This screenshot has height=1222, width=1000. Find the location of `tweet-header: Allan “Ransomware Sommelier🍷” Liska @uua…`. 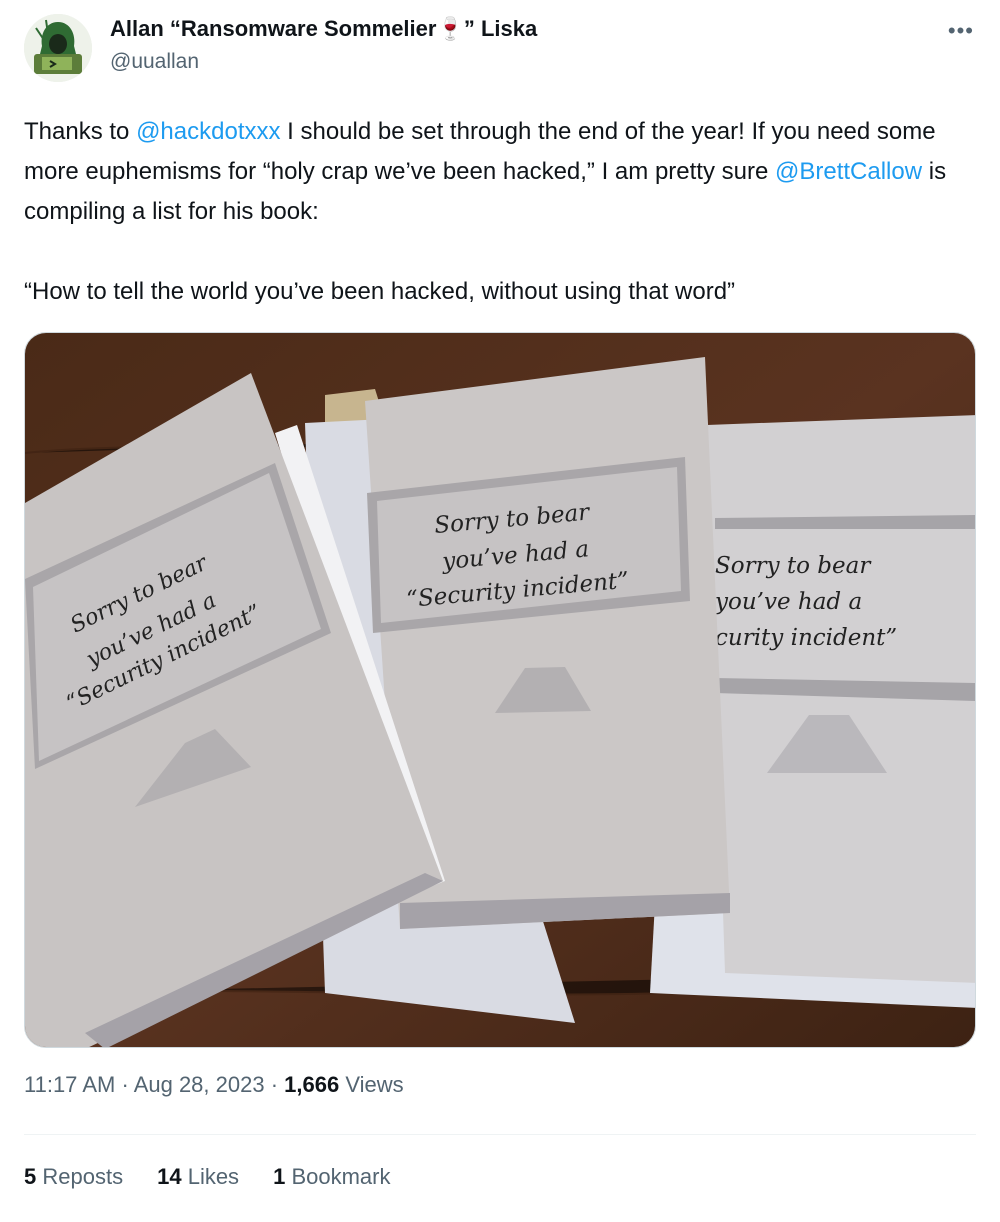

tweet-header: Allan “Ransomware Sommelier🍷” Liska @uua… is located at coordinates (500, 50).